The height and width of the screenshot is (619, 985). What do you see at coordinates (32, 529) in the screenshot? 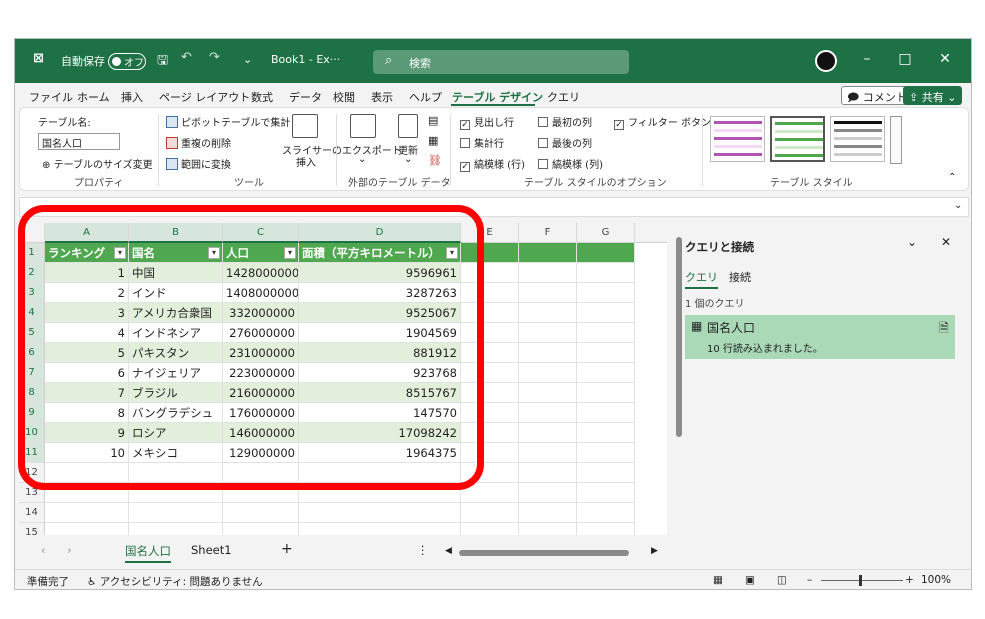
I see `row-header: 15` at bounding box center [32, 529].